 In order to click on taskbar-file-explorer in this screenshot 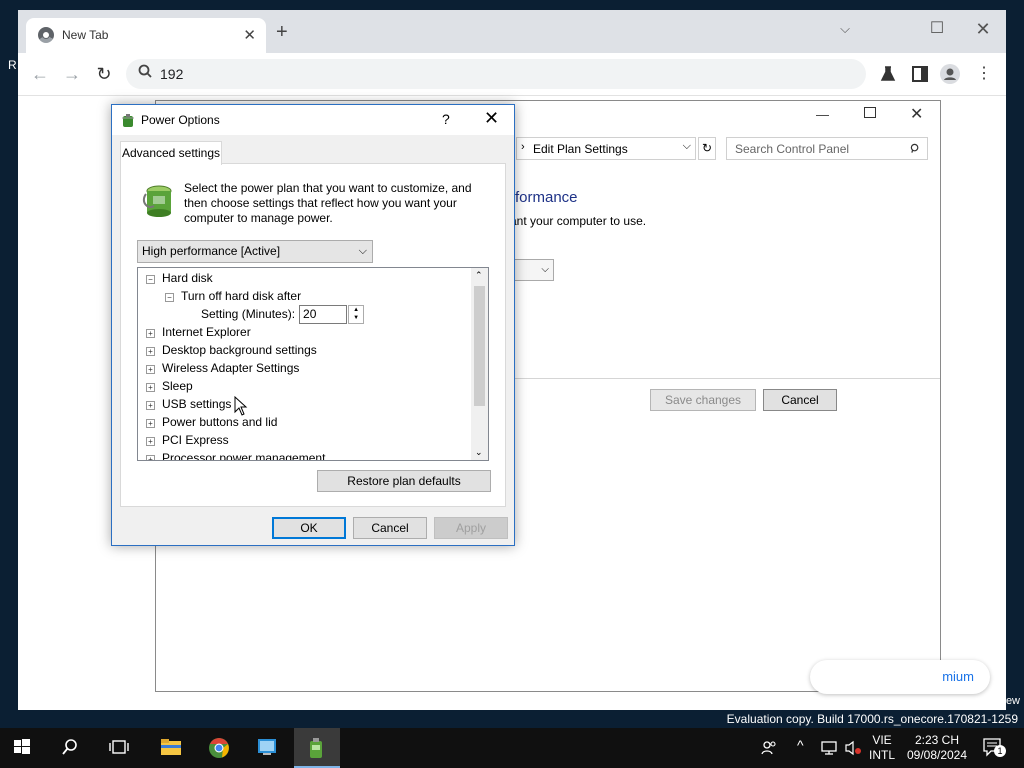, I will do `click(171, 748)`.